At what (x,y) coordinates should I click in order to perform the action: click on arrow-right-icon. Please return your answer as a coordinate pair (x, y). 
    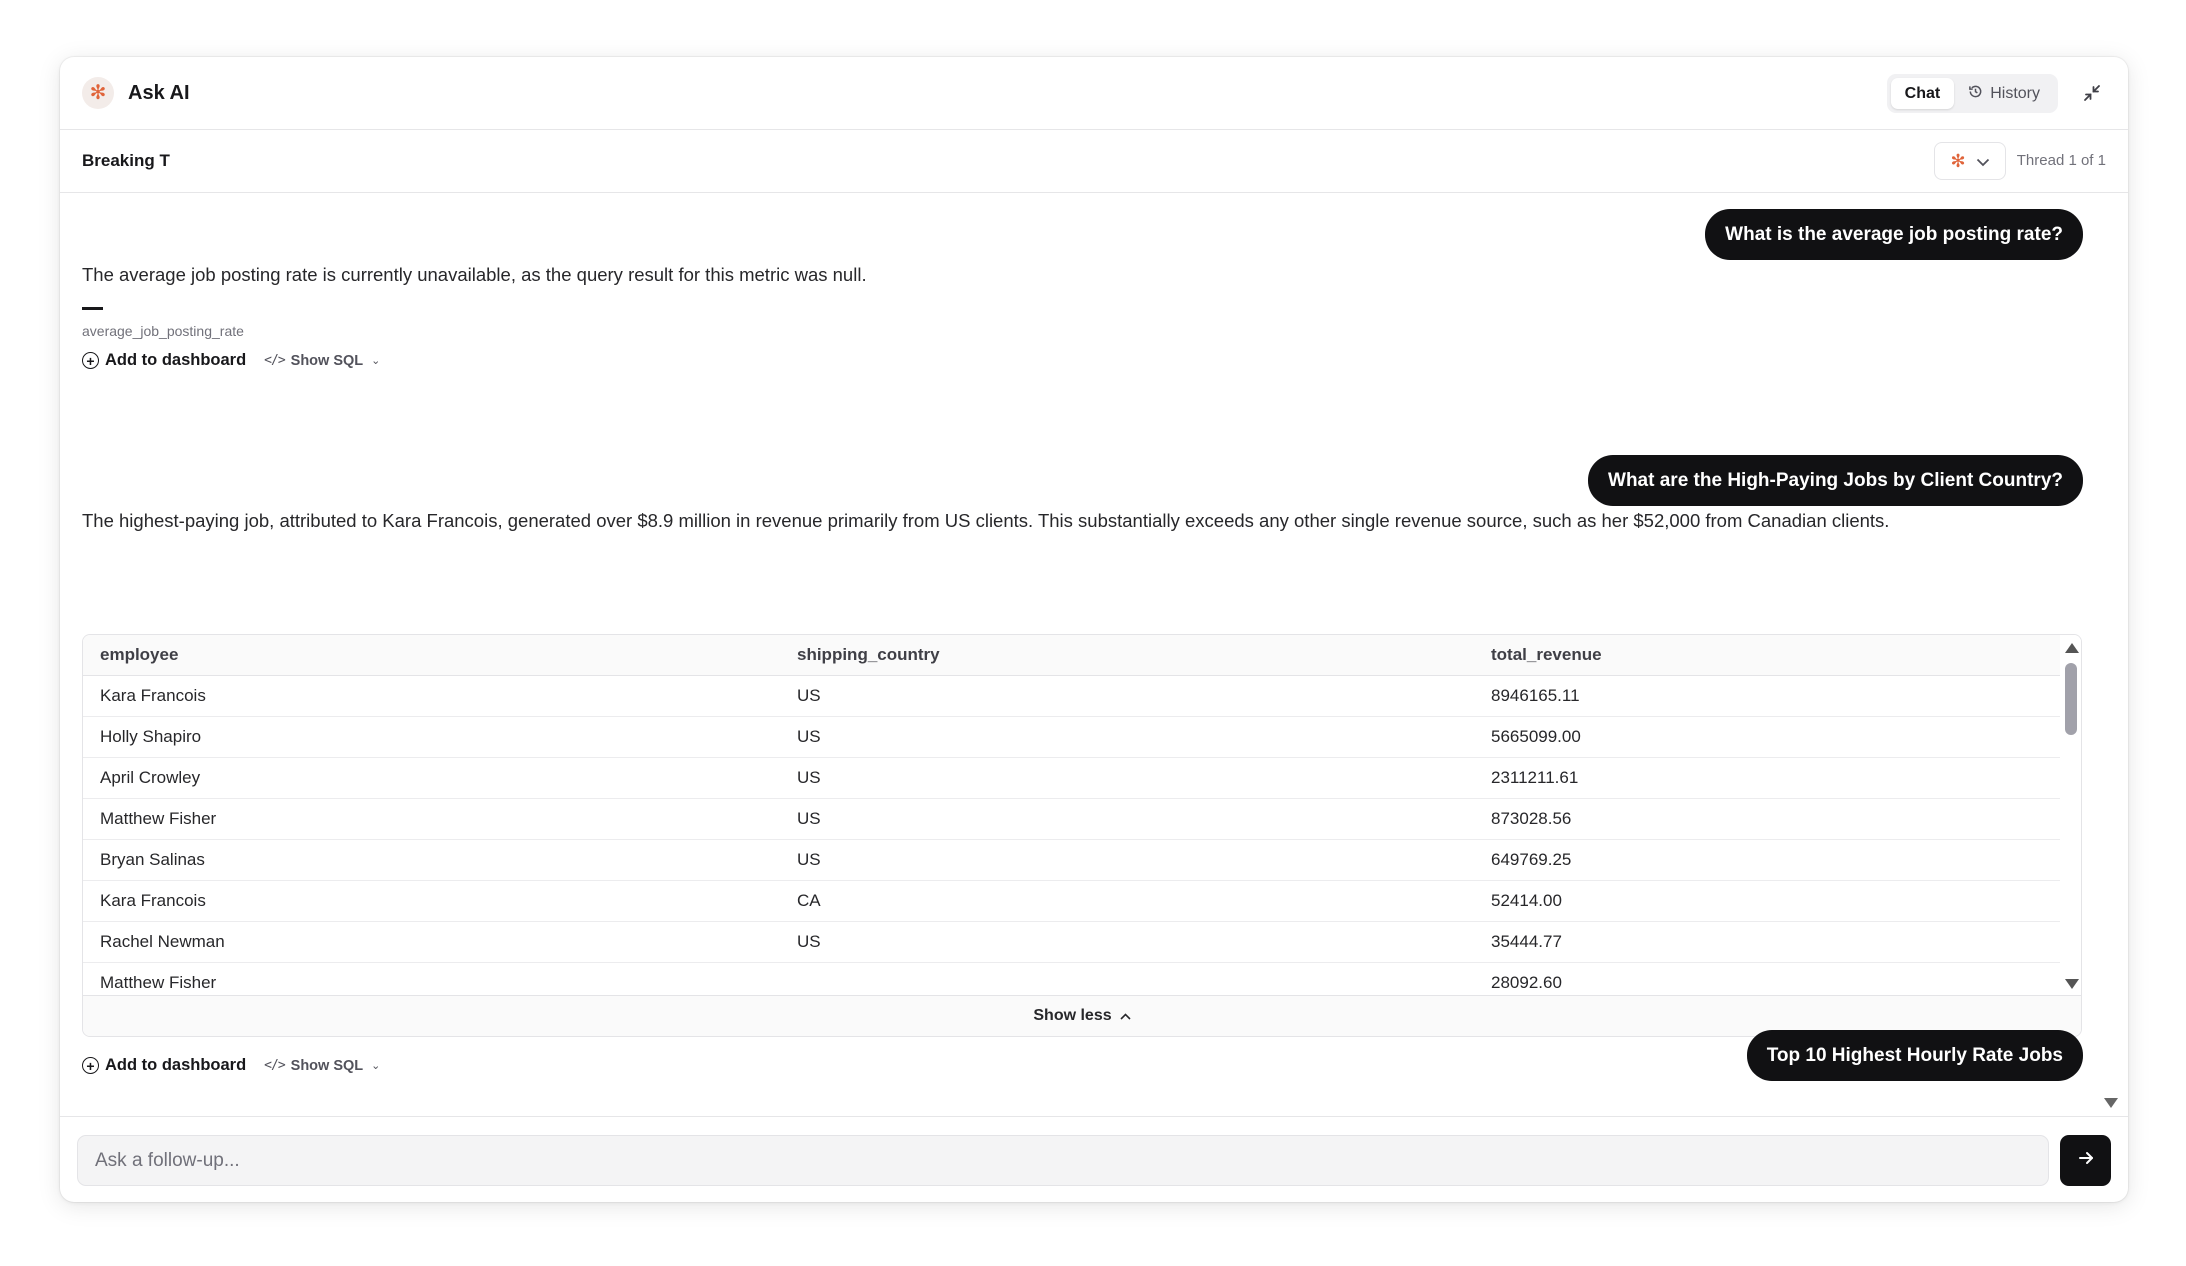
    Looking at the image, I should click on (2086, 1161).